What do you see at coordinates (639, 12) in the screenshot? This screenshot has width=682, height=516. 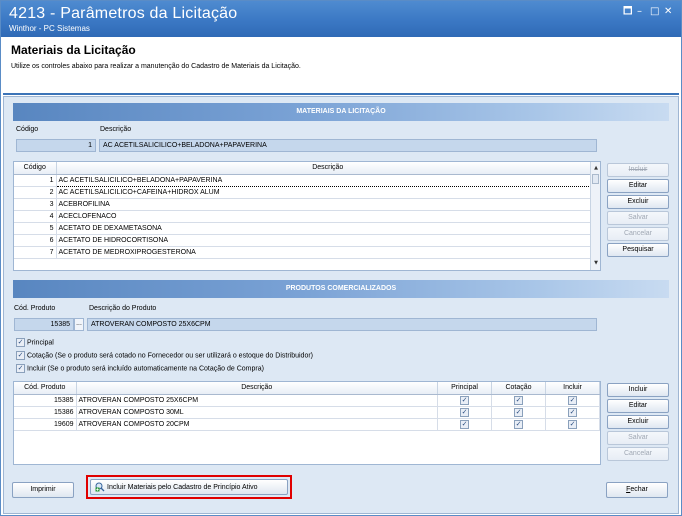 I see `minimize-icon: –` at bounding box center [639, 12].